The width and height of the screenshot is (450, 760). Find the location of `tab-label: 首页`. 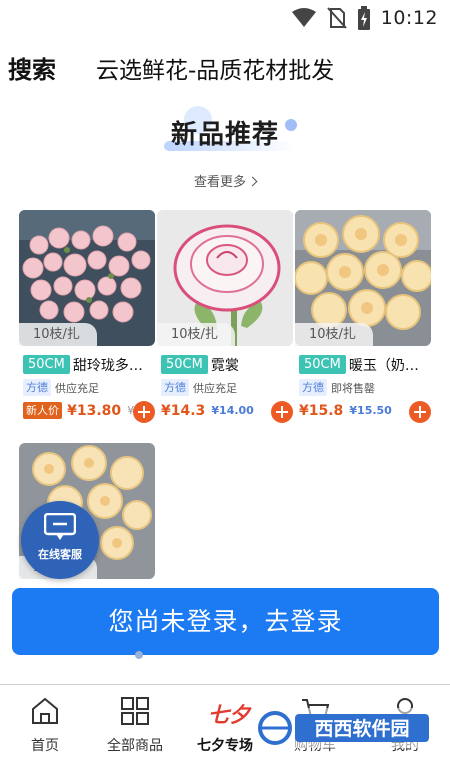

tab-label: 首页 is located at coordinates (45, 746).